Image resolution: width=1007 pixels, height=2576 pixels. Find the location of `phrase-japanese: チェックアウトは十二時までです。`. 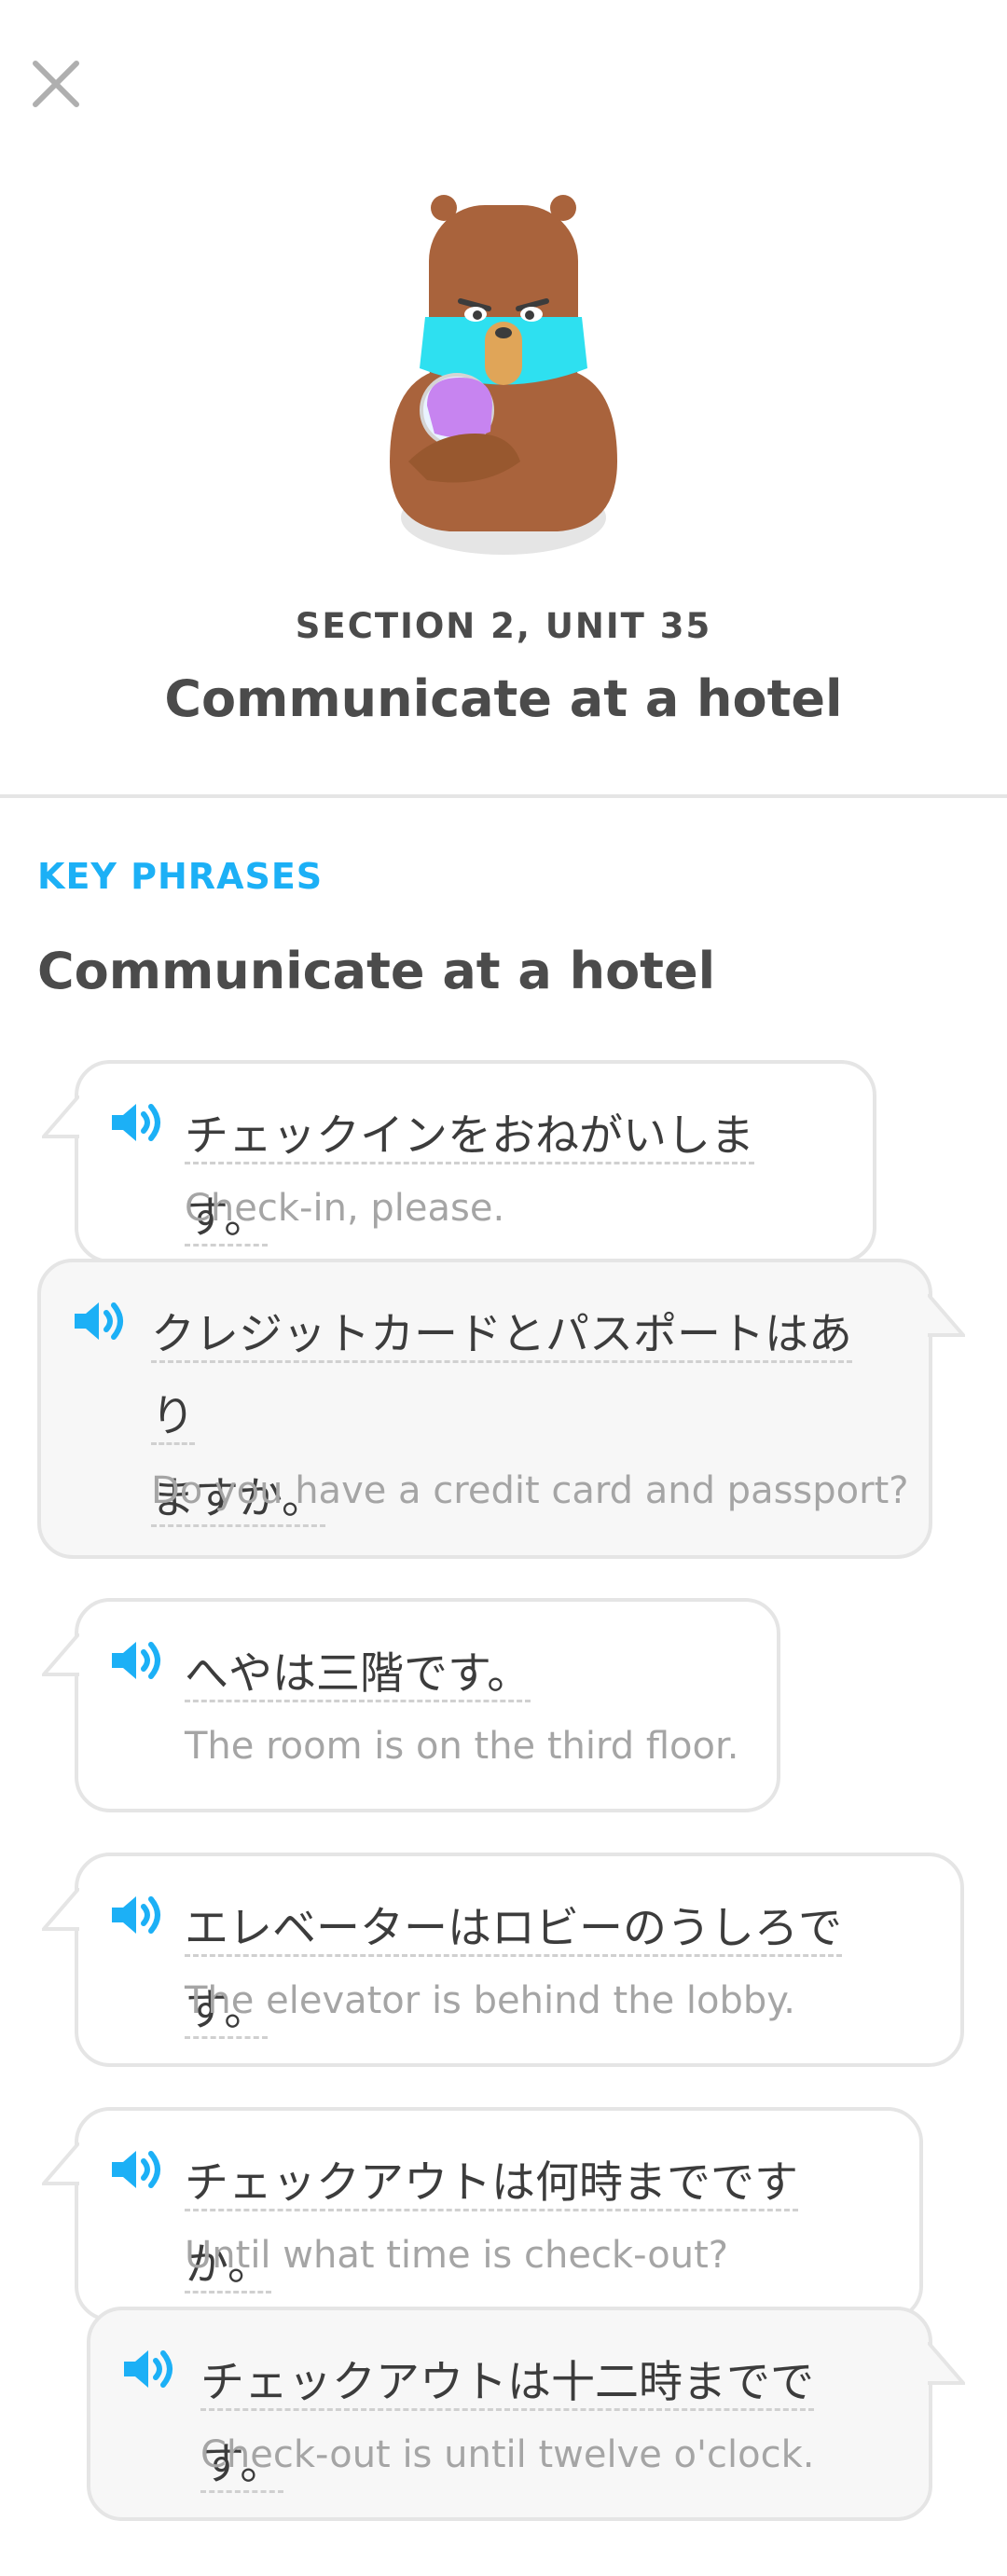

phrase-japanese: チェックアウトは十二時までです。 is located at coordinates (545, 2424).